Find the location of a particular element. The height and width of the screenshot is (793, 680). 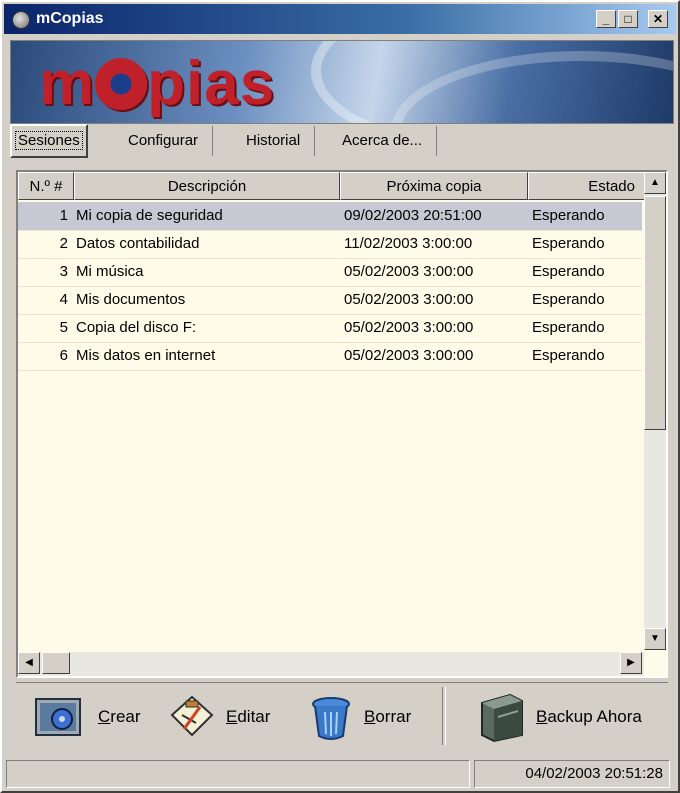

vertical-scrollbar: ▲ ▼ is located at coordinates (655, 411).